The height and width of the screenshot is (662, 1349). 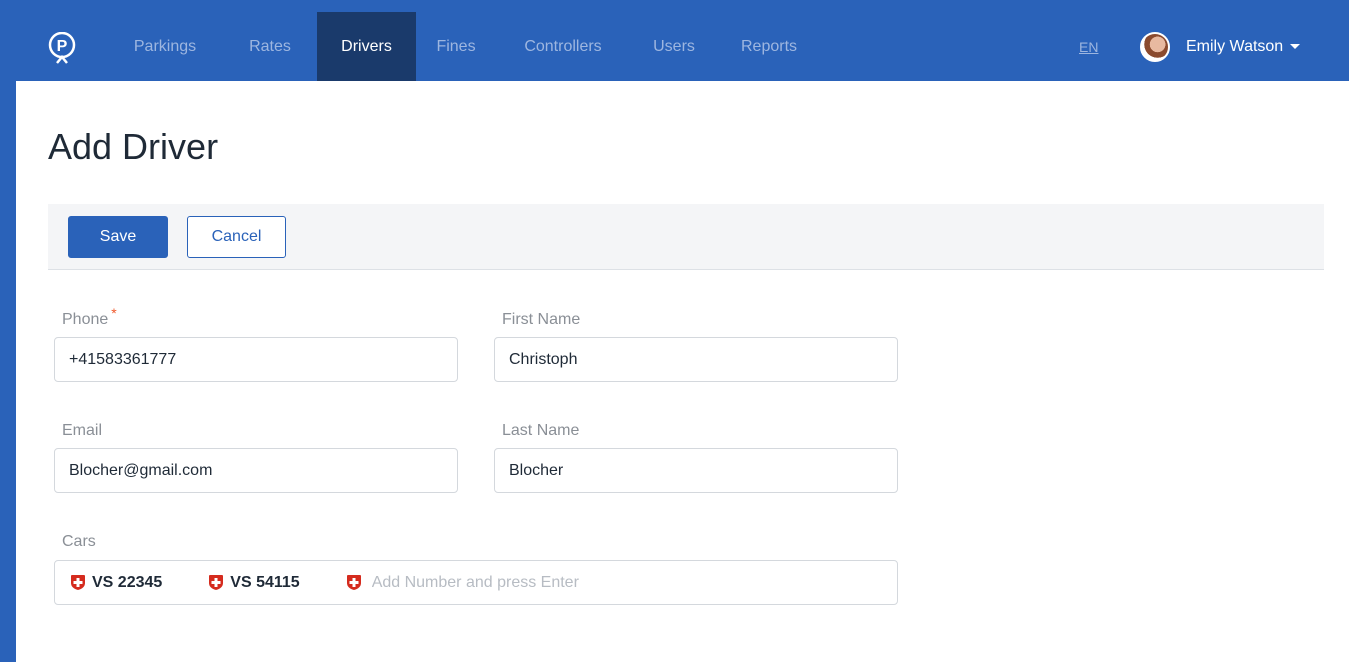 What do you see at coordinates (1295, 46) in the screenshot?
I see `chevron-down-icon` at bounding box center [1295, 46].